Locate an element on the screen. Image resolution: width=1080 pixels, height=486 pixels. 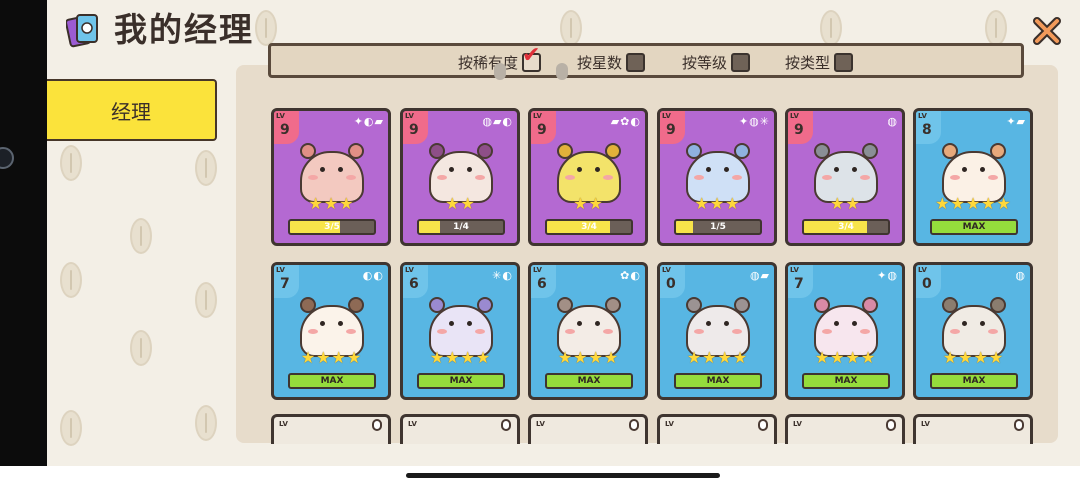
manager-card: LV 9 ✦◍✳ ★ ★ ★ 1/5 is located at coordinates (717, 177).